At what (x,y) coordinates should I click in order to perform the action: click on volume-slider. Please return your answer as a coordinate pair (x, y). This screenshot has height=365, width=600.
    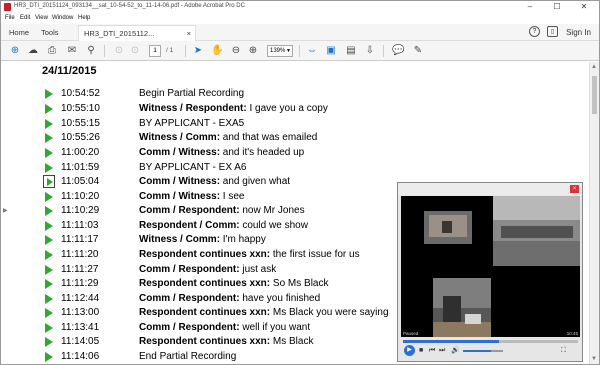
    Looking at the image, I should click on (483, 351).